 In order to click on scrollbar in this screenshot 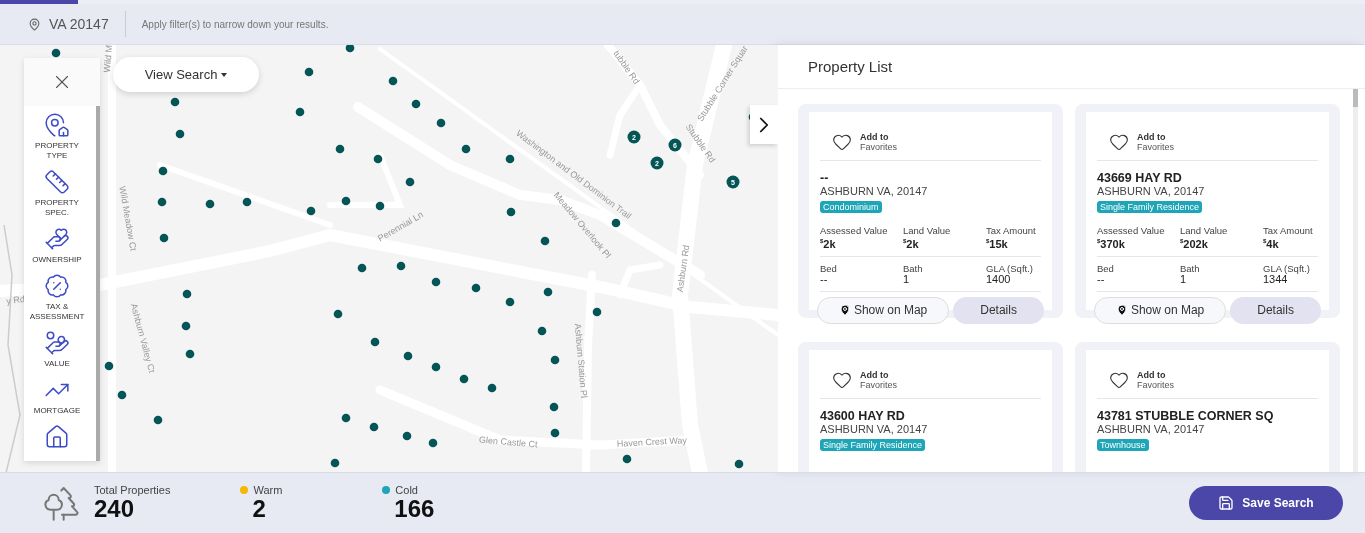, I will do `click(1355, 280)`.